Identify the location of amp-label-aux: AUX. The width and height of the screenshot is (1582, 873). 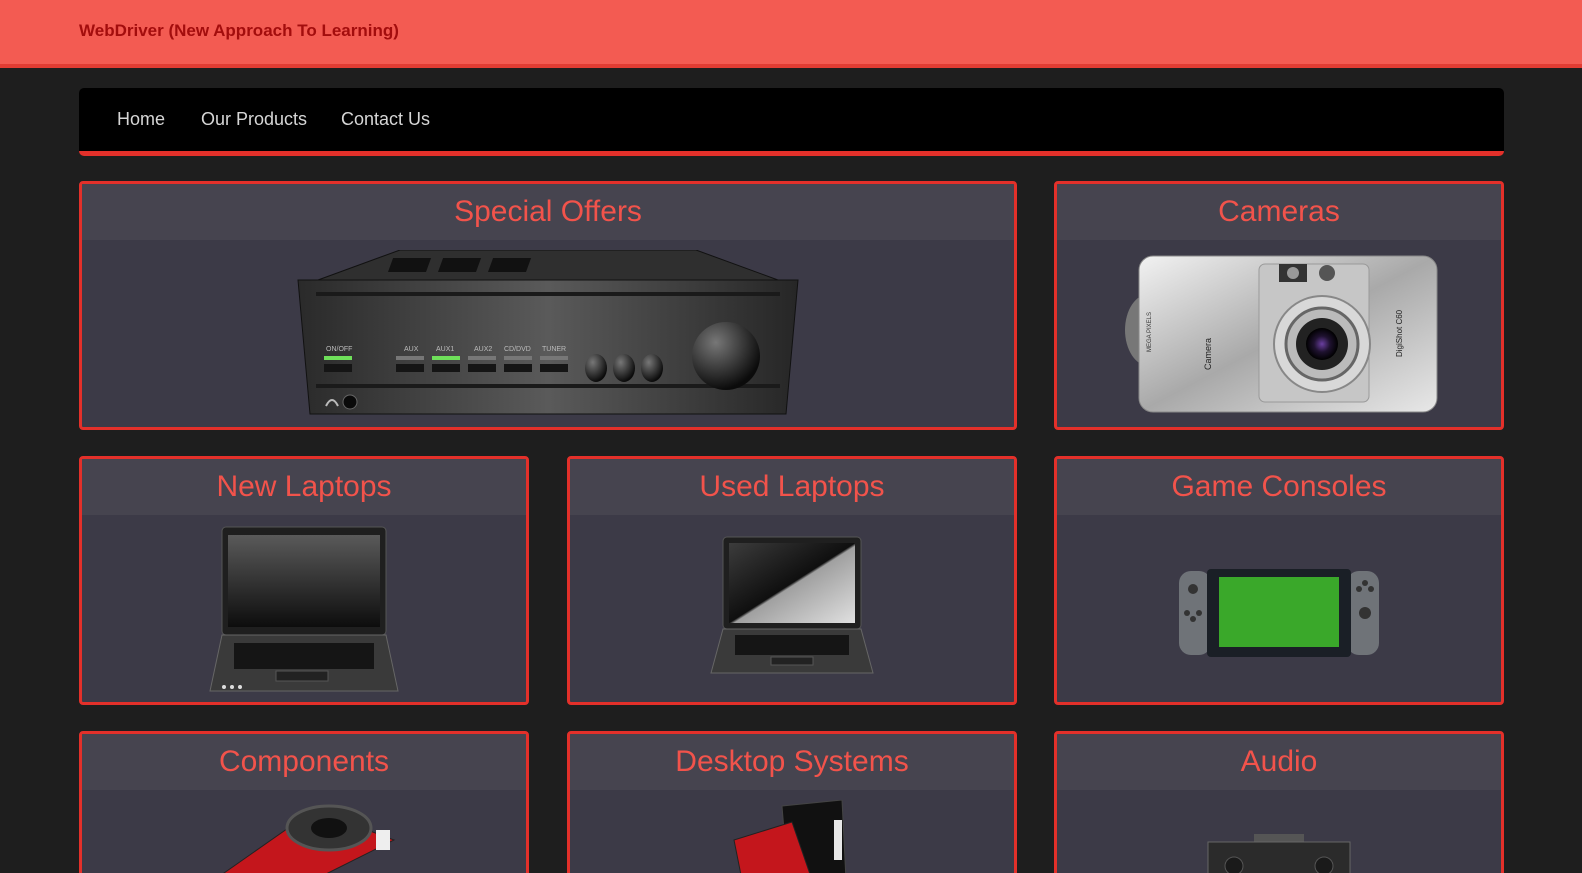
(411, 349).